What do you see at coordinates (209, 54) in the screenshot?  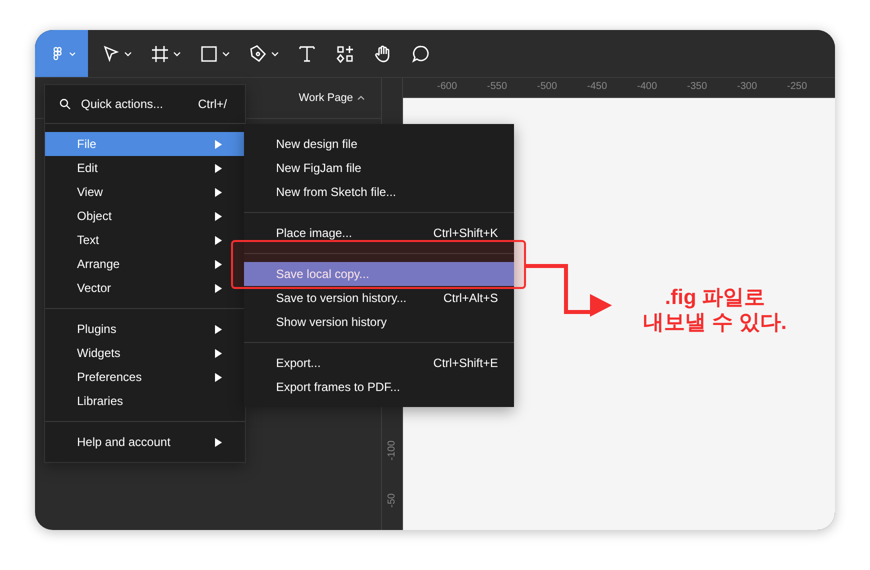 I see `square-icon` at bounding box center [209, 54].